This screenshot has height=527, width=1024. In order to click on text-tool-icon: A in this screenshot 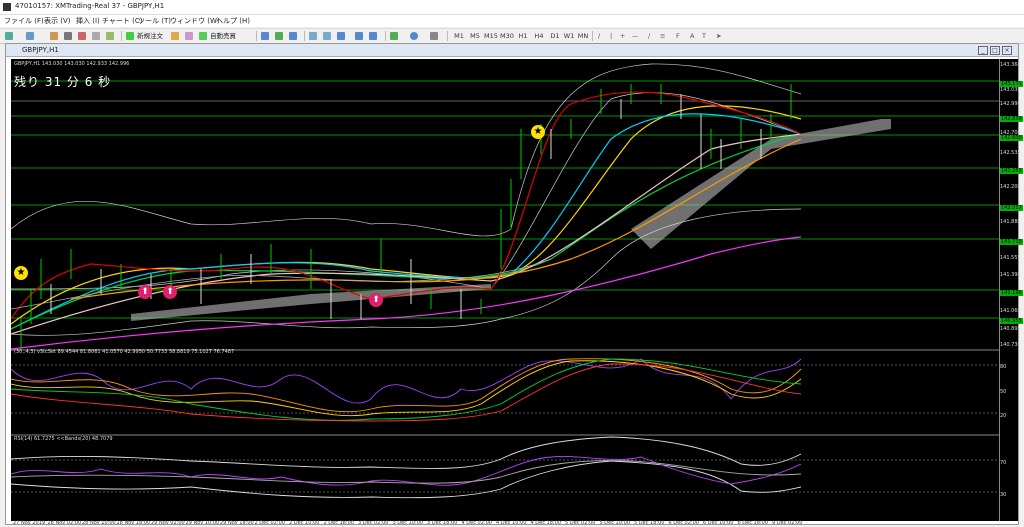, I will do `click(692, 36)`.